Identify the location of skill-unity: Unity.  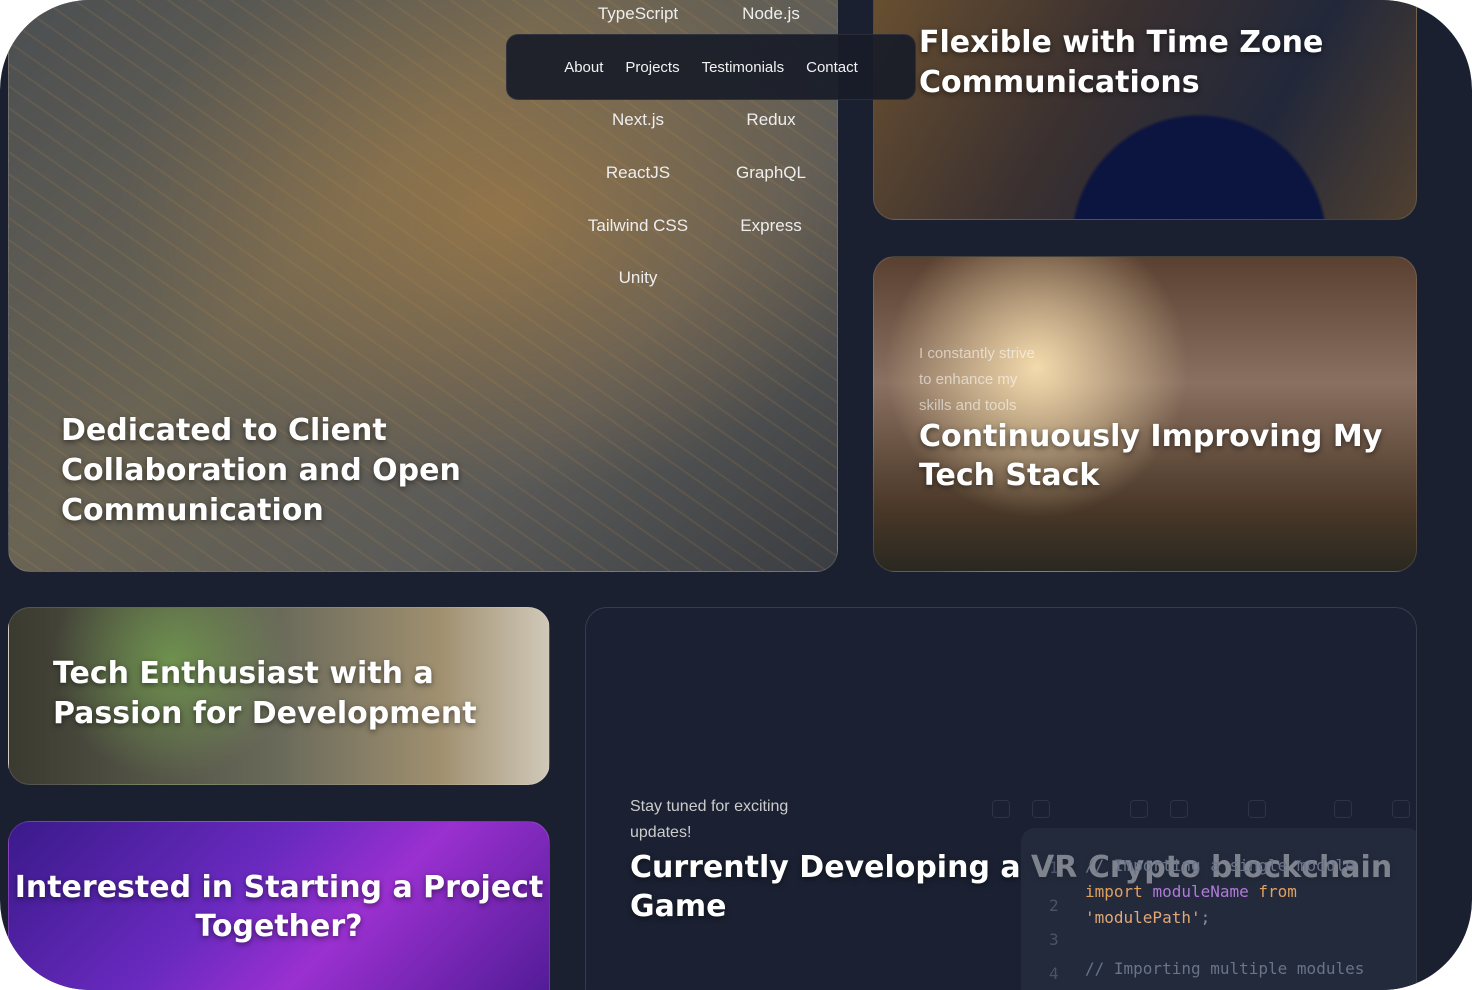
(638, 277).